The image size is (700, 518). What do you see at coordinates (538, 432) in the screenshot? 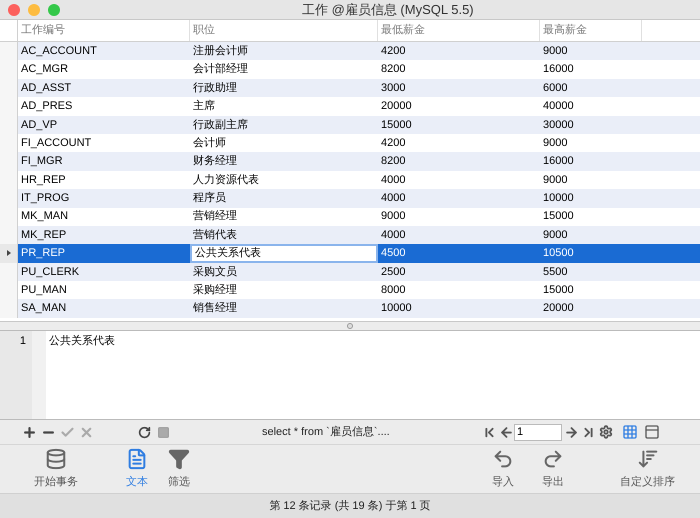
I see `page-field: 1` at bounding box center [538, 432].